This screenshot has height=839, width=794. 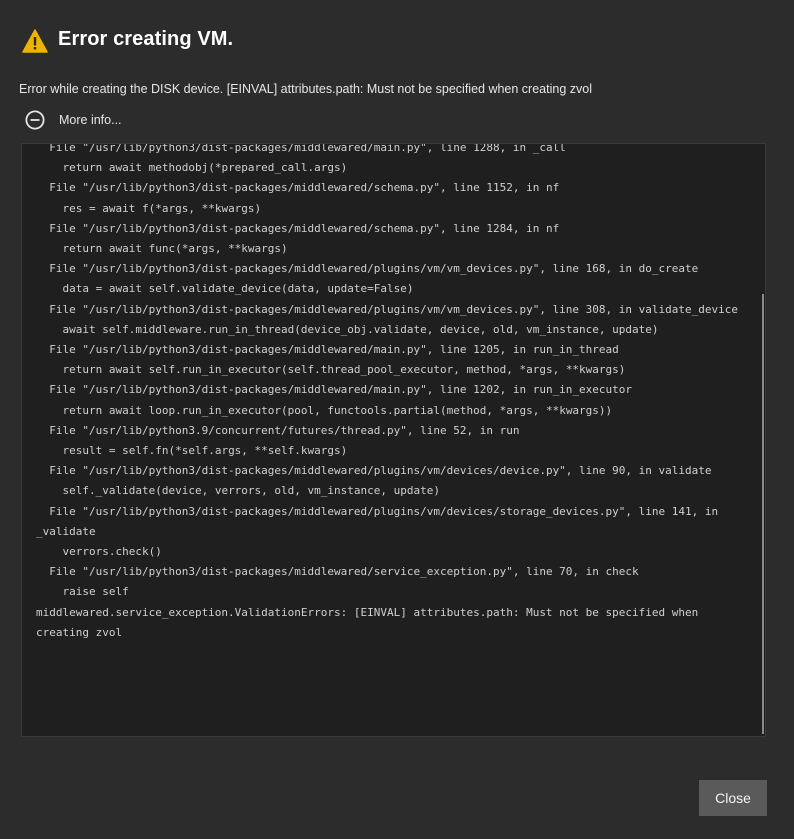 I want to click on traceback-scrollbar, so click(x=763, y=514).